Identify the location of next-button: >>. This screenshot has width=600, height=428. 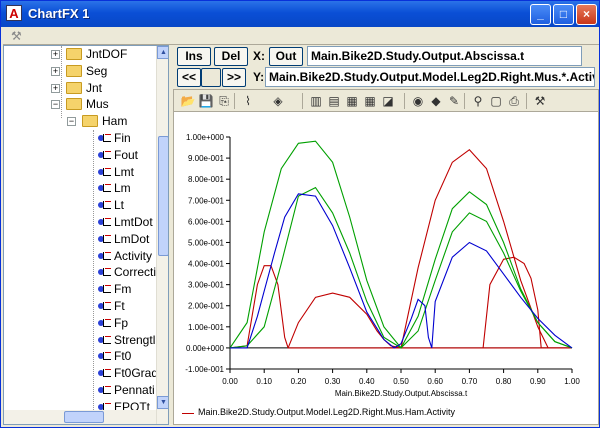
(234, 77).